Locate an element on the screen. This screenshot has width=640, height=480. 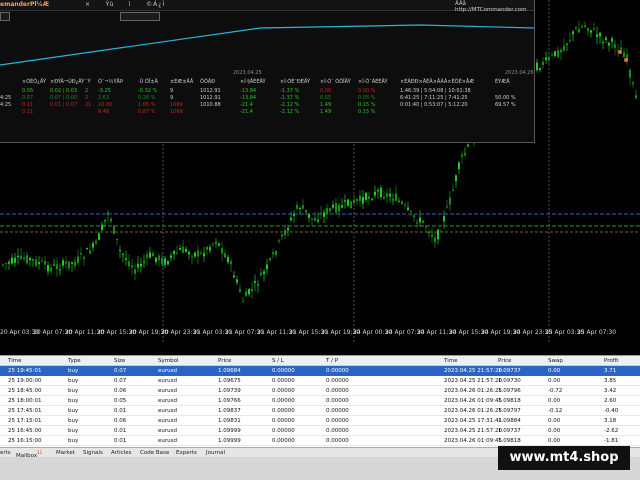
column-header: Size is located at coordinates (119, 361).